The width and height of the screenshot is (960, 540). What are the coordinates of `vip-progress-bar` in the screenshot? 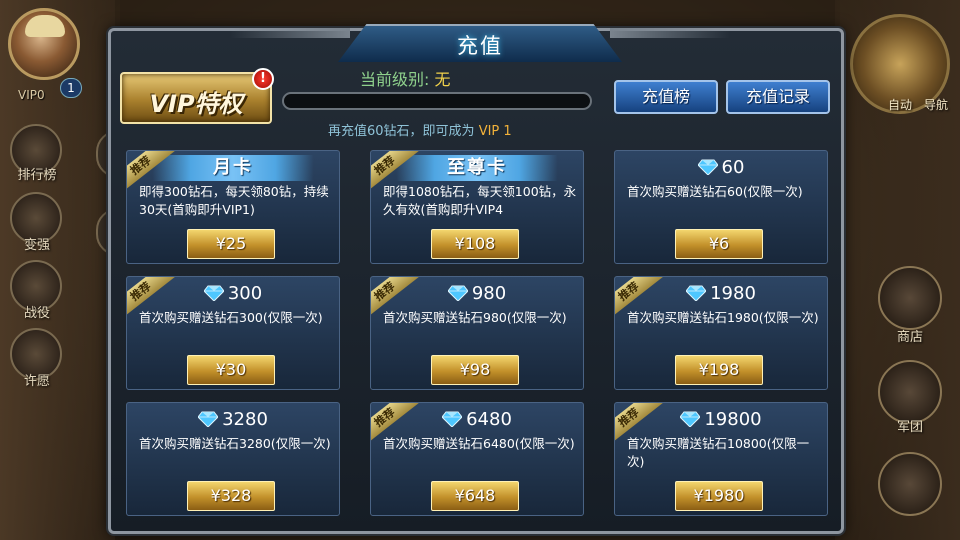 It's located at (437, 101).